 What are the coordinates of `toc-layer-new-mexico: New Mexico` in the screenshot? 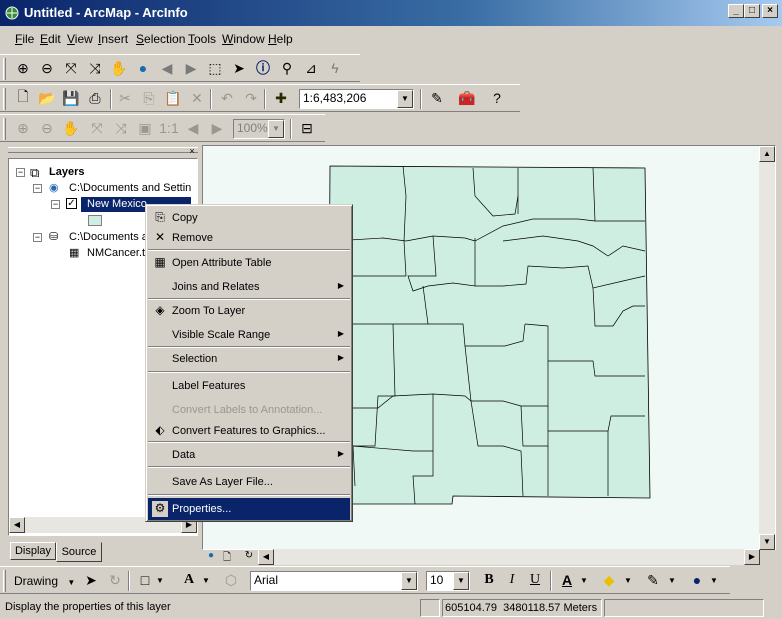 It's located at (117, 204).